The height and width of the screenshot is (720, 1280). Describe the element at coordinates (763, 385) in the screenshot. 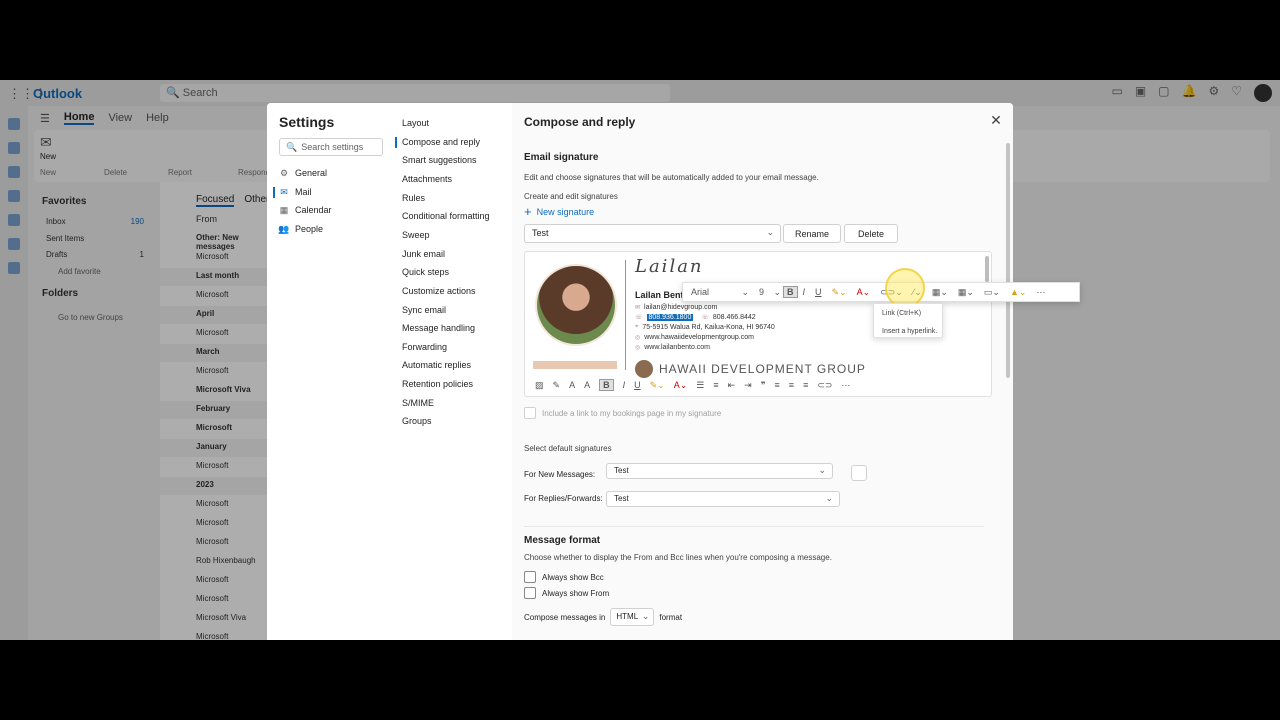

I see `quote-icon: ❞` at that location.